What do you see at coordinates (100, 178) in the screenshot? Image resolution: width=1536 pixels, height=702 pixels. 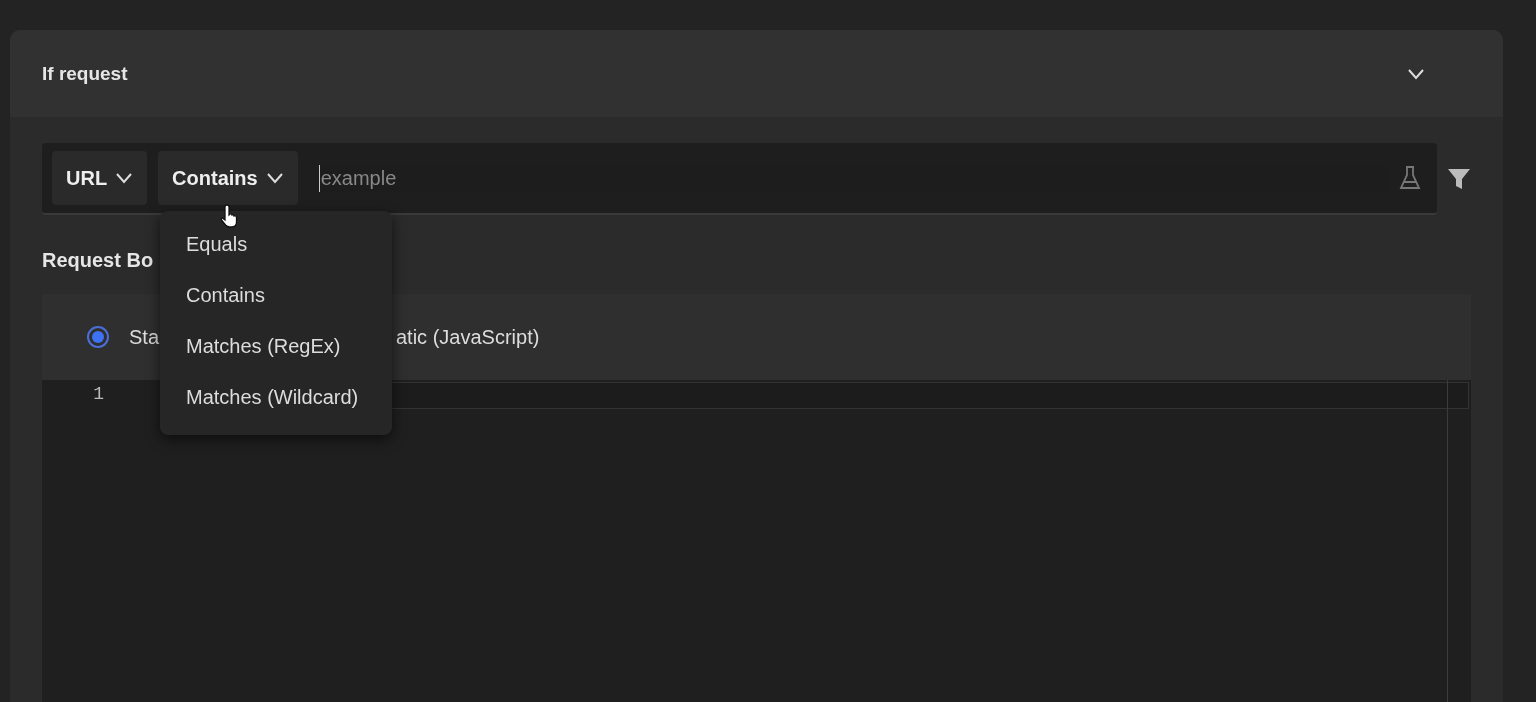 I see `field-dropdown: URL` at bounding box center [100, 178].